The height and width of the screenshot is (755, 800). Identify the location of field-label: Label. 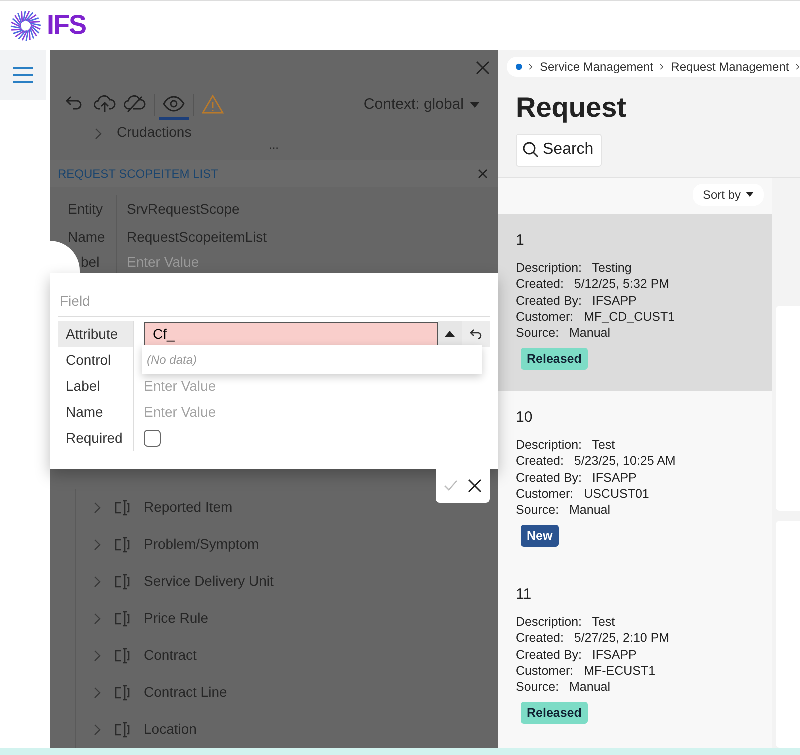
(96, 386).